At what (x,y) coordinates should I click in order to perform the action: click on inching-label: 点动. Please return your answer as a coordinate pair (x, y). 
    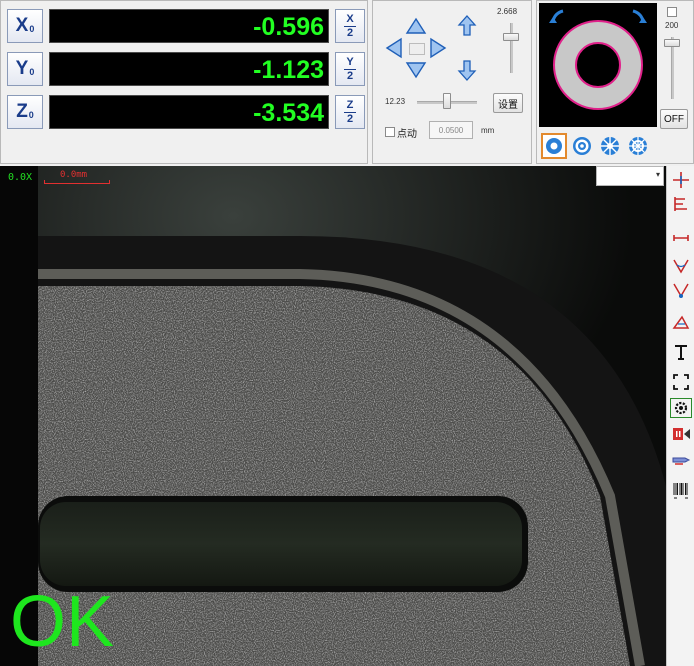
    Looking at the image, I should click on (407, 134).